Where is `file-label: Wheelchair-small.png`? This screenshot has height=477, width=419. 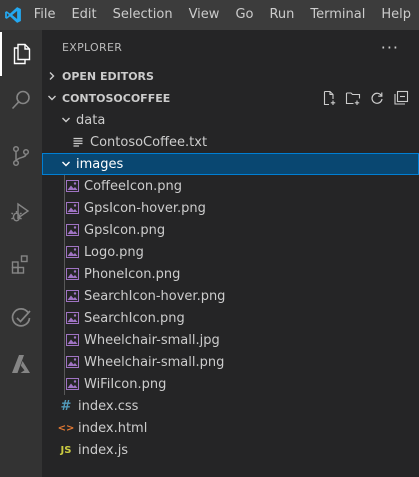 file-label: Wheelchair-small.png is located at coordinates (154, 362).